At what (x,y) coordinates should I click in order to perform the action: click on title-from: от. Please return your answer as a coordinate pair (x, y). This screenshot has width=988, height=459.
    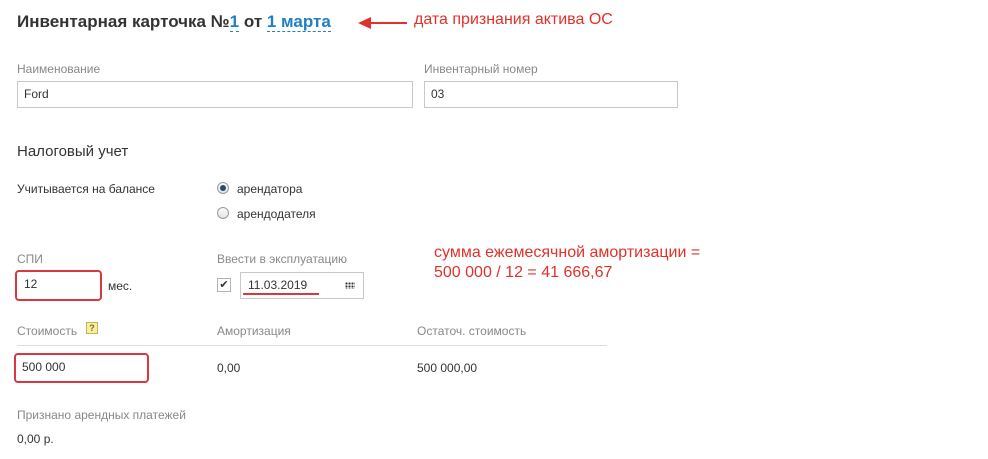
    Looking at the image, I should click on (253, 21).